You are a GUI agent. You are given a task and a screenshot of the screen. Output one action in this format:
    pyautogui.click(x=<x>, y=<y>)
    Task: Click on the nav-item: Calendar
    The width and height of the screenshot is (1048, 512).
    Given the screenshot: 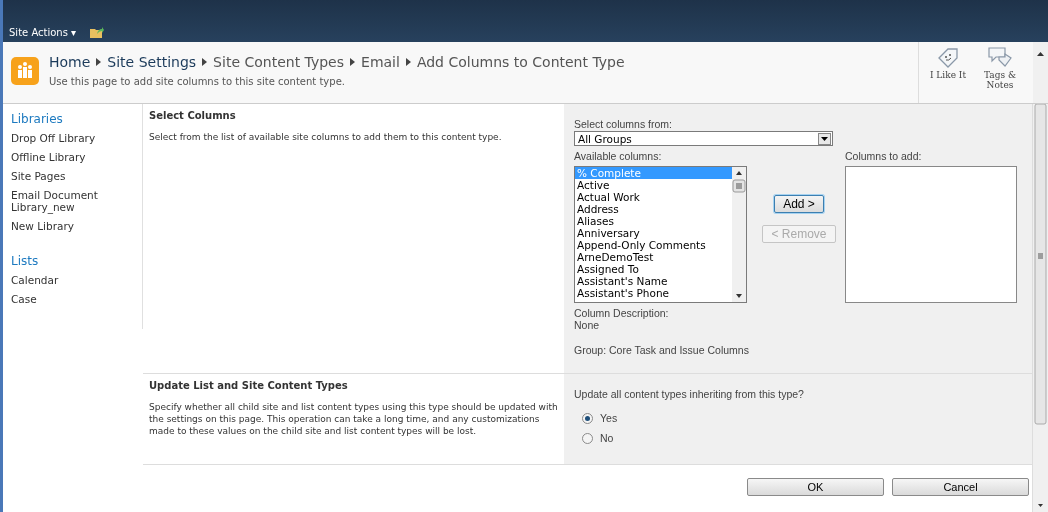 What is the action you would take?
    pyautogui.click(x=76, y=280)
    